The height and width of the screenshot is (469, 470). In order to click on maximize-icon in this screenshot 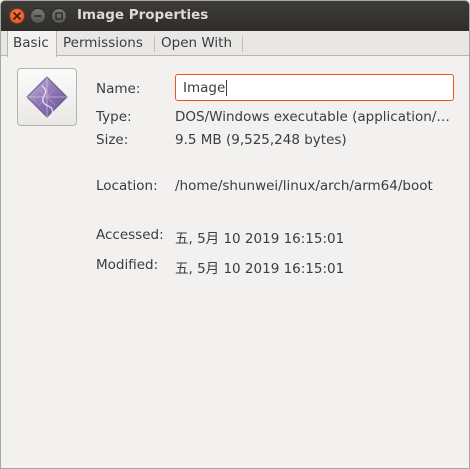, I will do `click(59, 16)`.